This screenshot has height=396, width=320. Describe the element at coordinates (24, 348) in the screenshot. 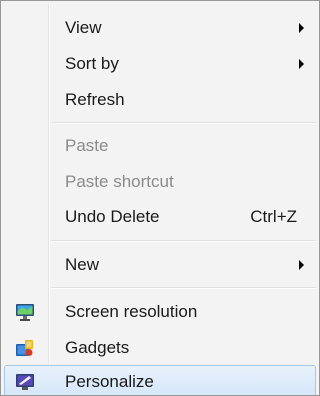

I see `gadgets-icon` at that location.